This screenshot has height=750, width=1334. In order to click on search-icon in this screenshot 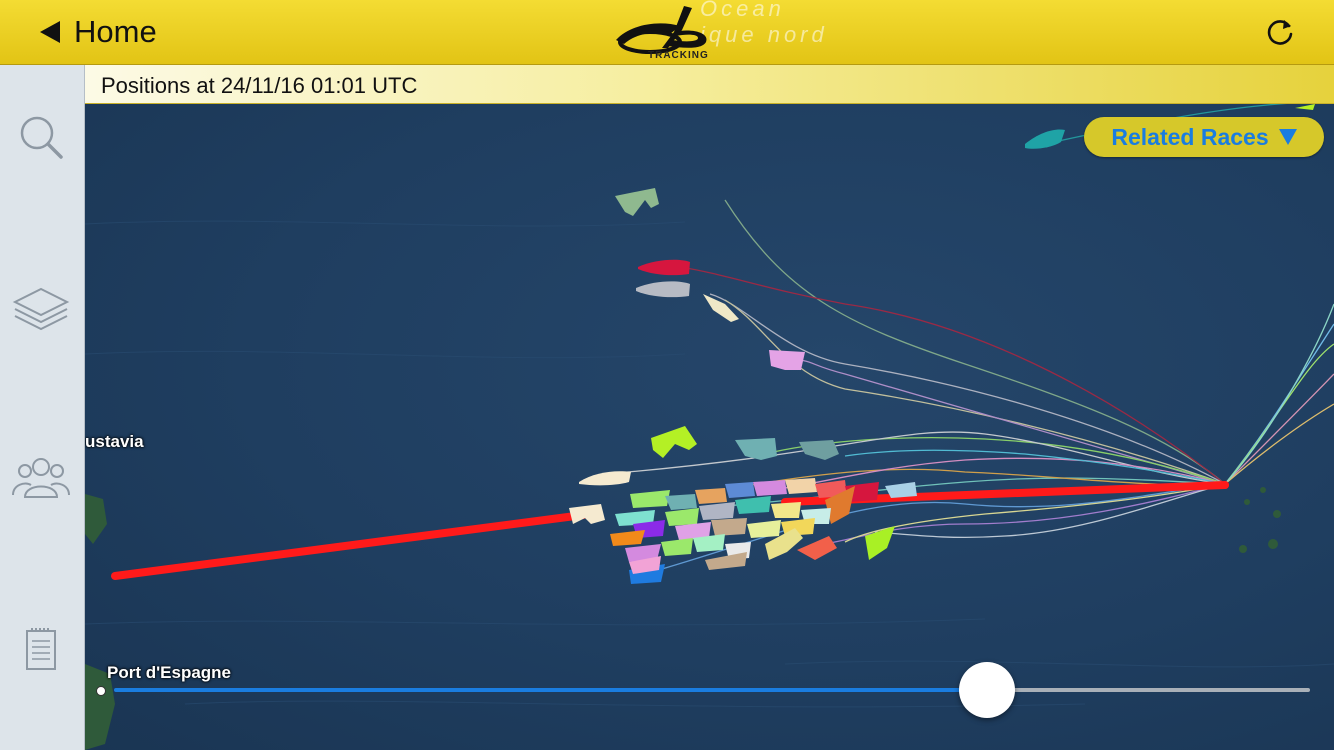, I will do `click(41, 137)`.